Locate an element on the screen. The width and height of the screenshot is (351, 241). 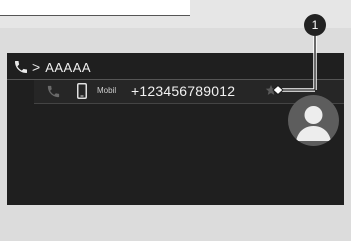
contact-avatar is located at coordinates (313, 120).